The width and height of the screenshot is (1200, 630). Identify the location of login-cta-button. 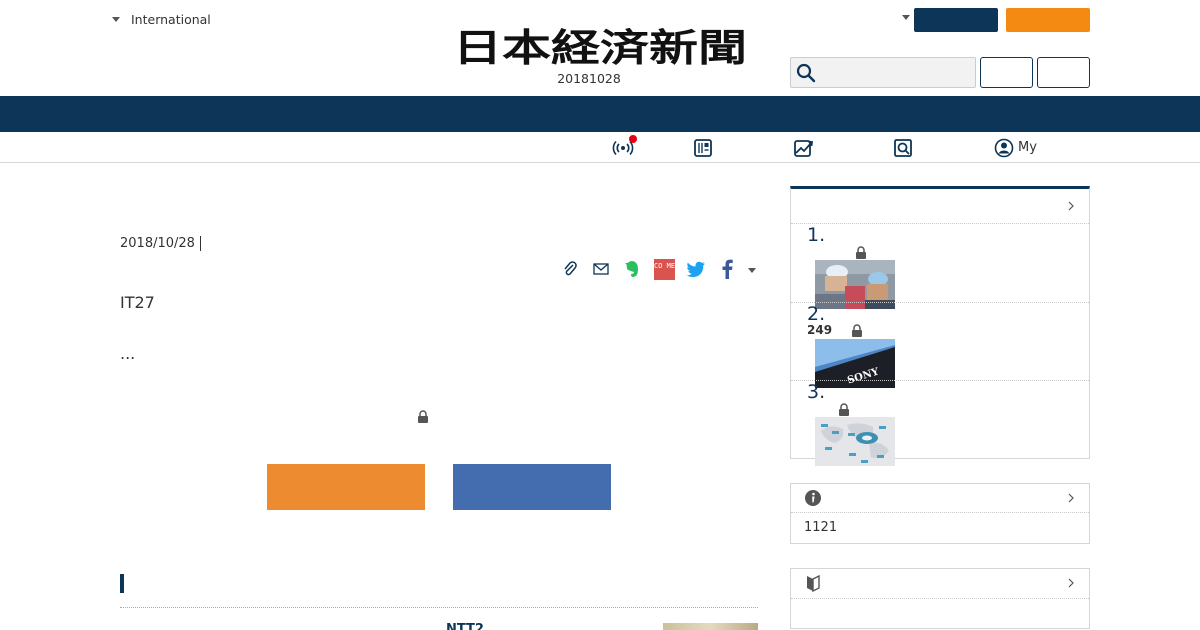
(532, 487).